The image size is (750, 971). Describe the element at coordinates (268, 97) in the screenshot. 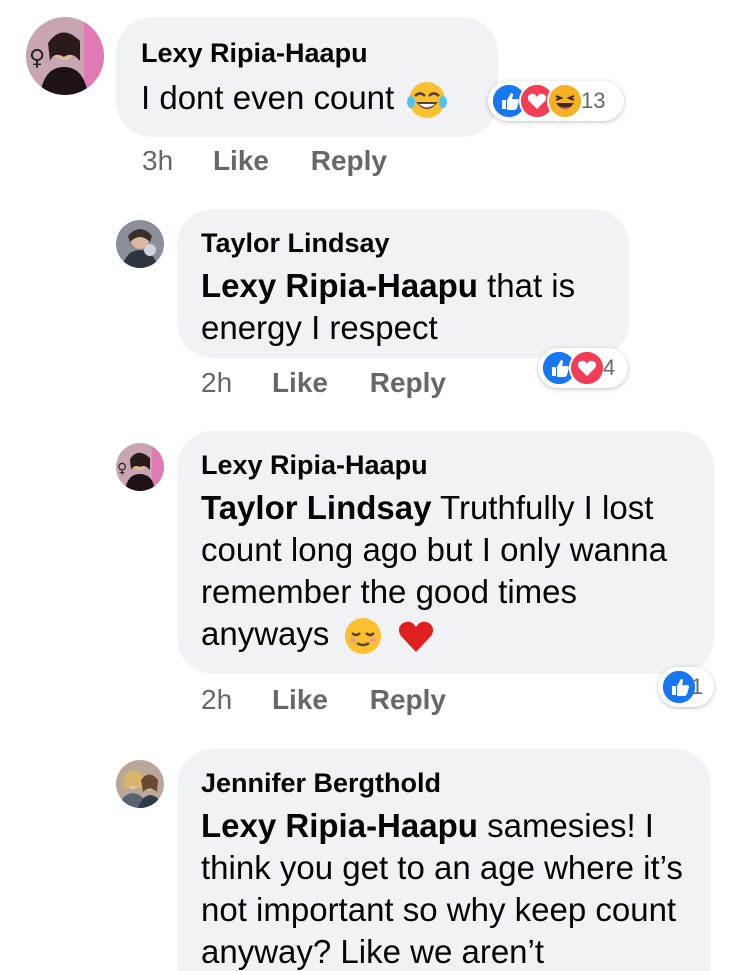

I see `comment-text-body: I dont even count` at that location.